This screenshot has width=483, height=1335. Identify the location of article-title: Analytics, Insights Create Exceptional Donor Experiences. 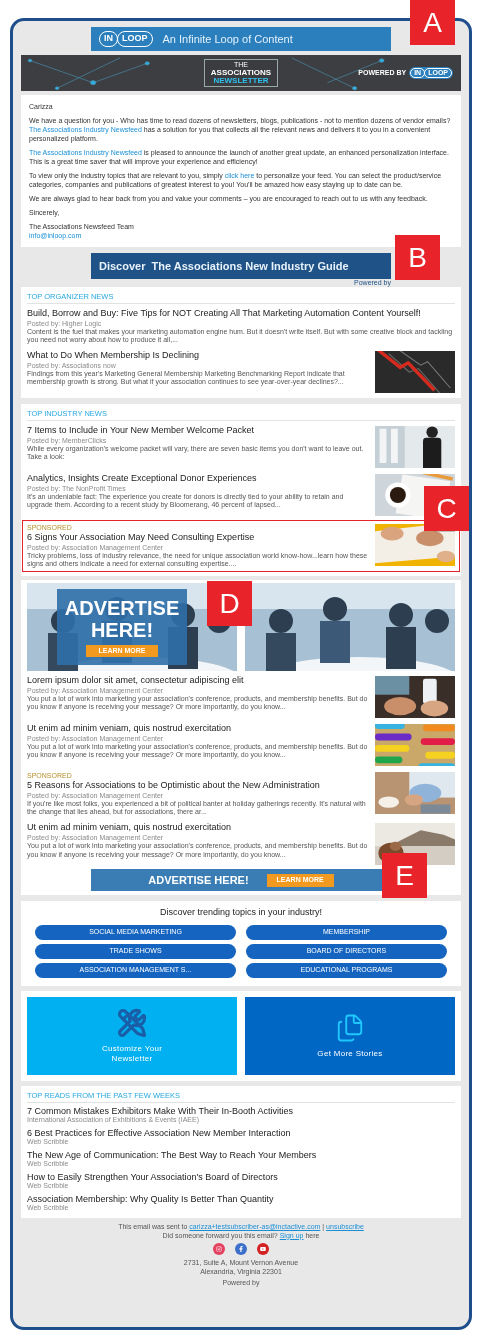
(198, 478).